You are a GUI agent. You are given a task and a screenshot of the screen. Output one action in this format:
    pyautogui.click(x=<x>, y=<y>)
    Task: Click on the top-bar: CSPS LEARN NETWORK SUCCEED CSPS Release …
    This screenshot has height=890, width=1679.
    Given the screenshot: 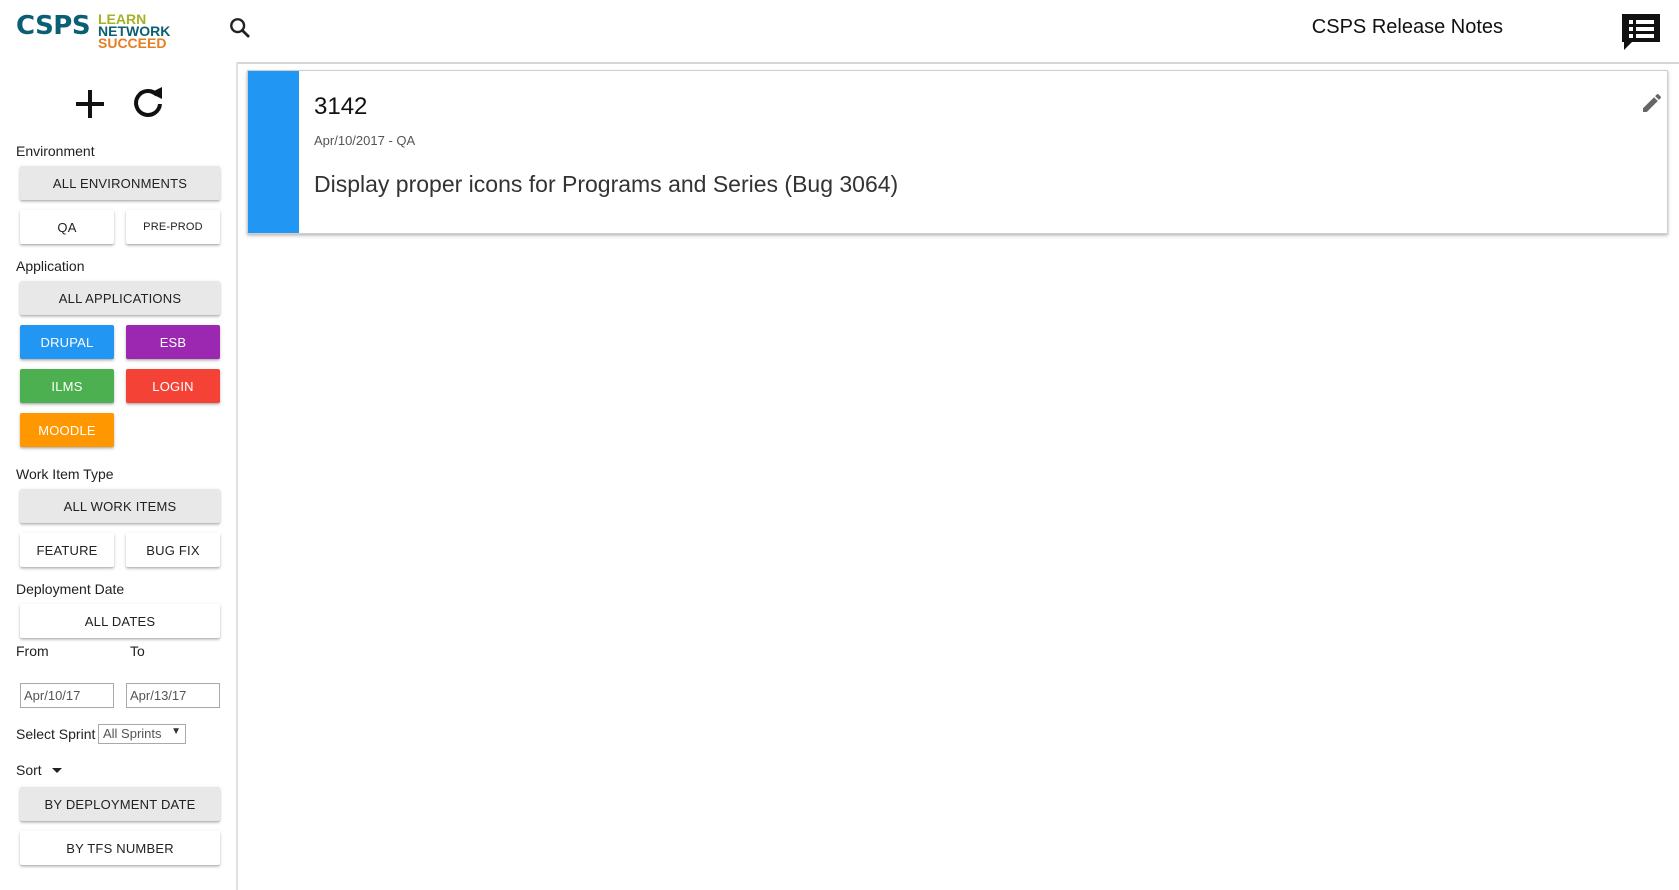 What is the action you would take?
    pyautogui.click(x=839, y=30)
    